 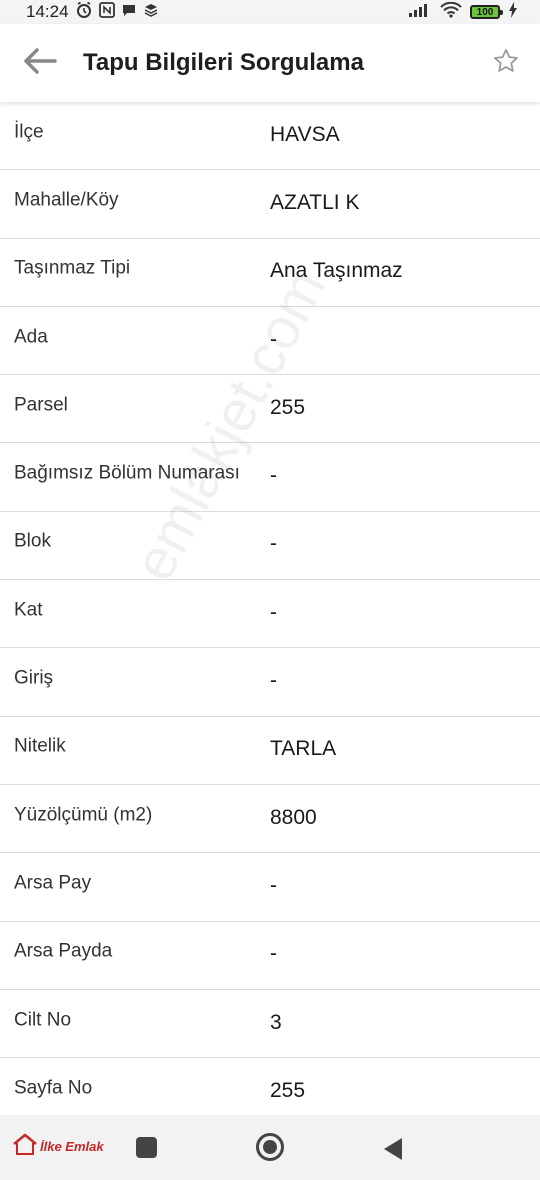 I want to click on recents-button, so click(x=146, y=1147).